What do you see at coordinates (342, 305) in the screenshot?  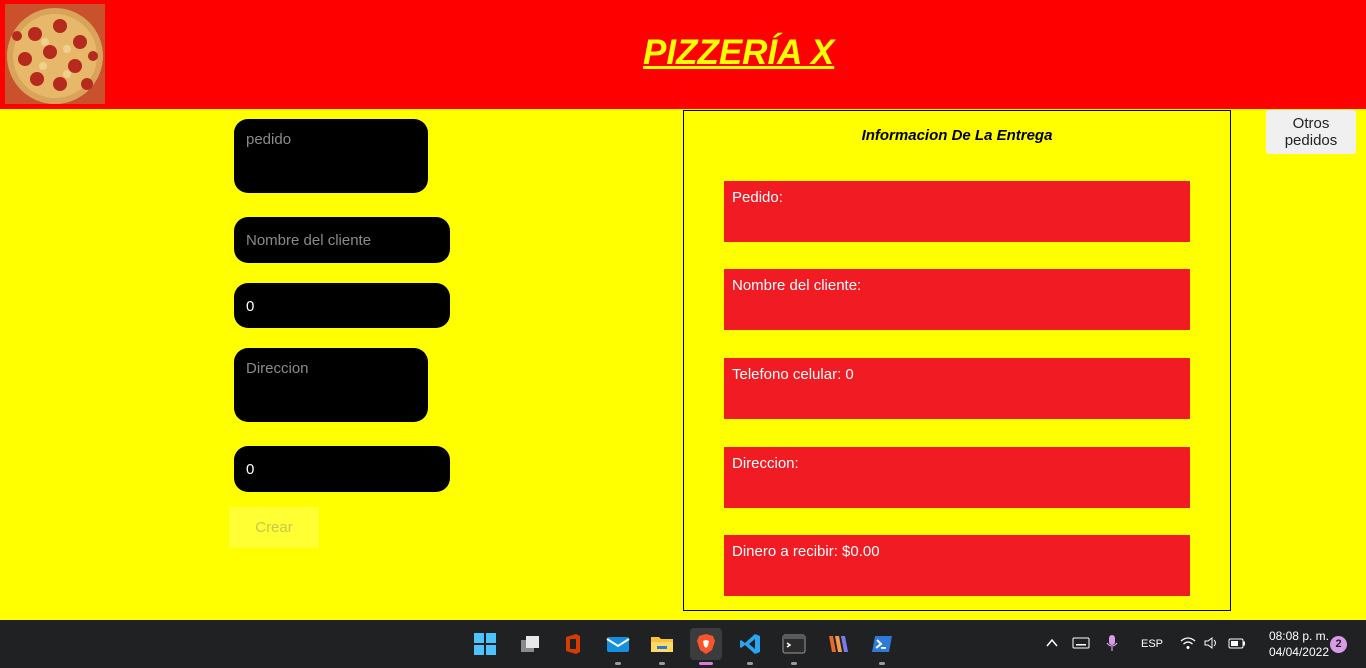 I see `telefono-input` at bounding box center [342, 305].